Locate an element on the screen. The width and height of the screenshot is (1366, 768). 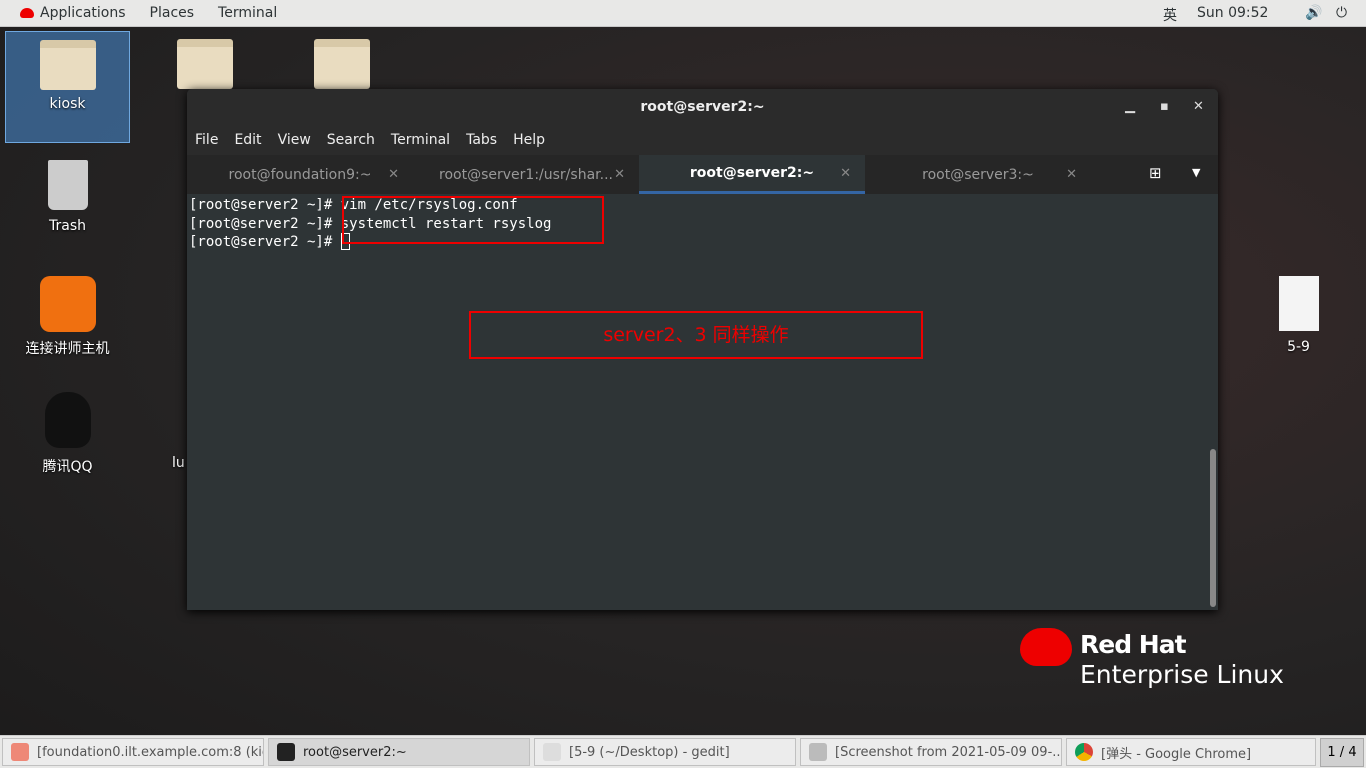
input-method: 英 is located at coordinates (1170, 15).